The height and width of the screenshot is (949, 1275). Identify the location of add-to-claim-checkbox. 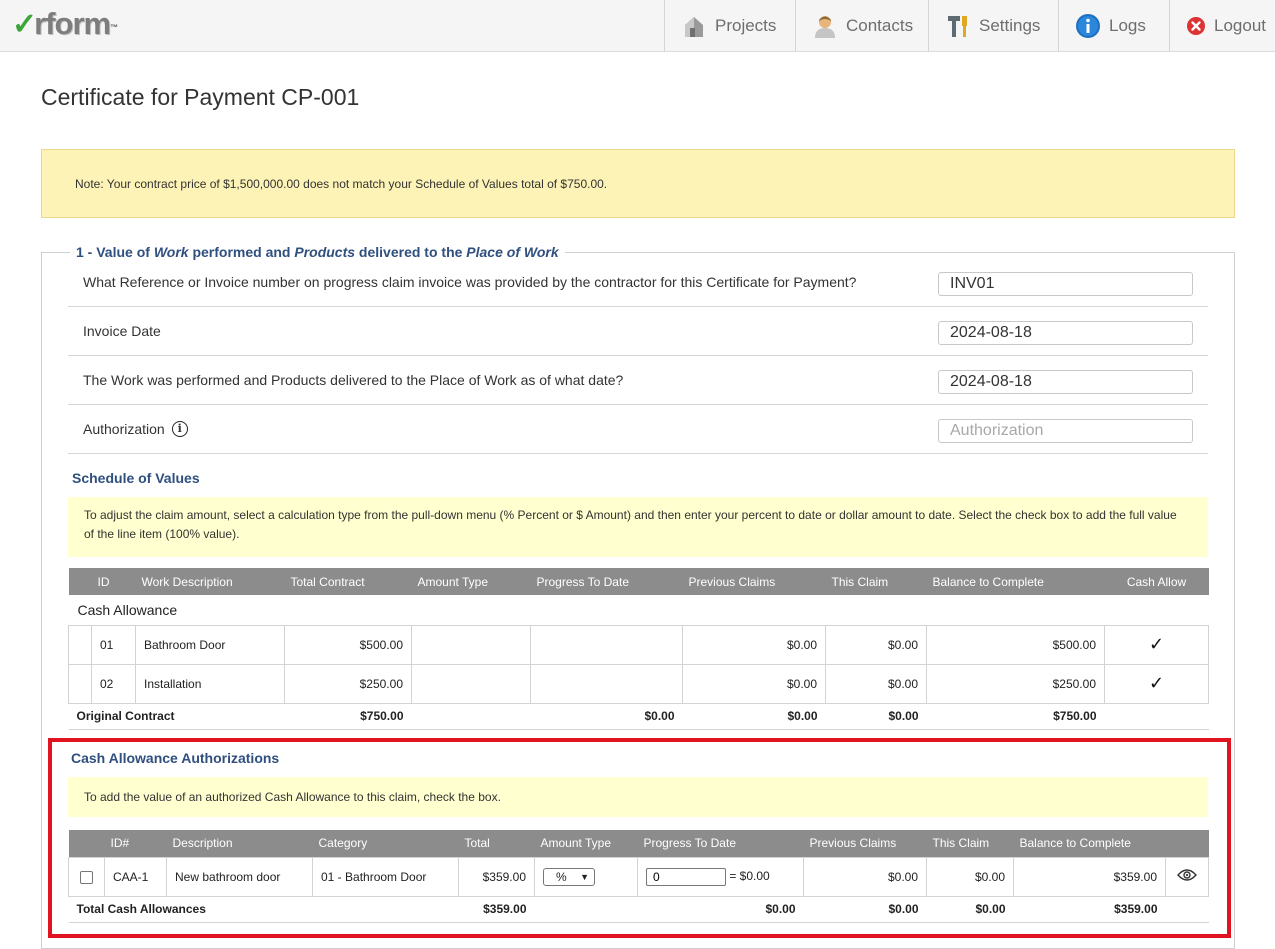
(86, 877).